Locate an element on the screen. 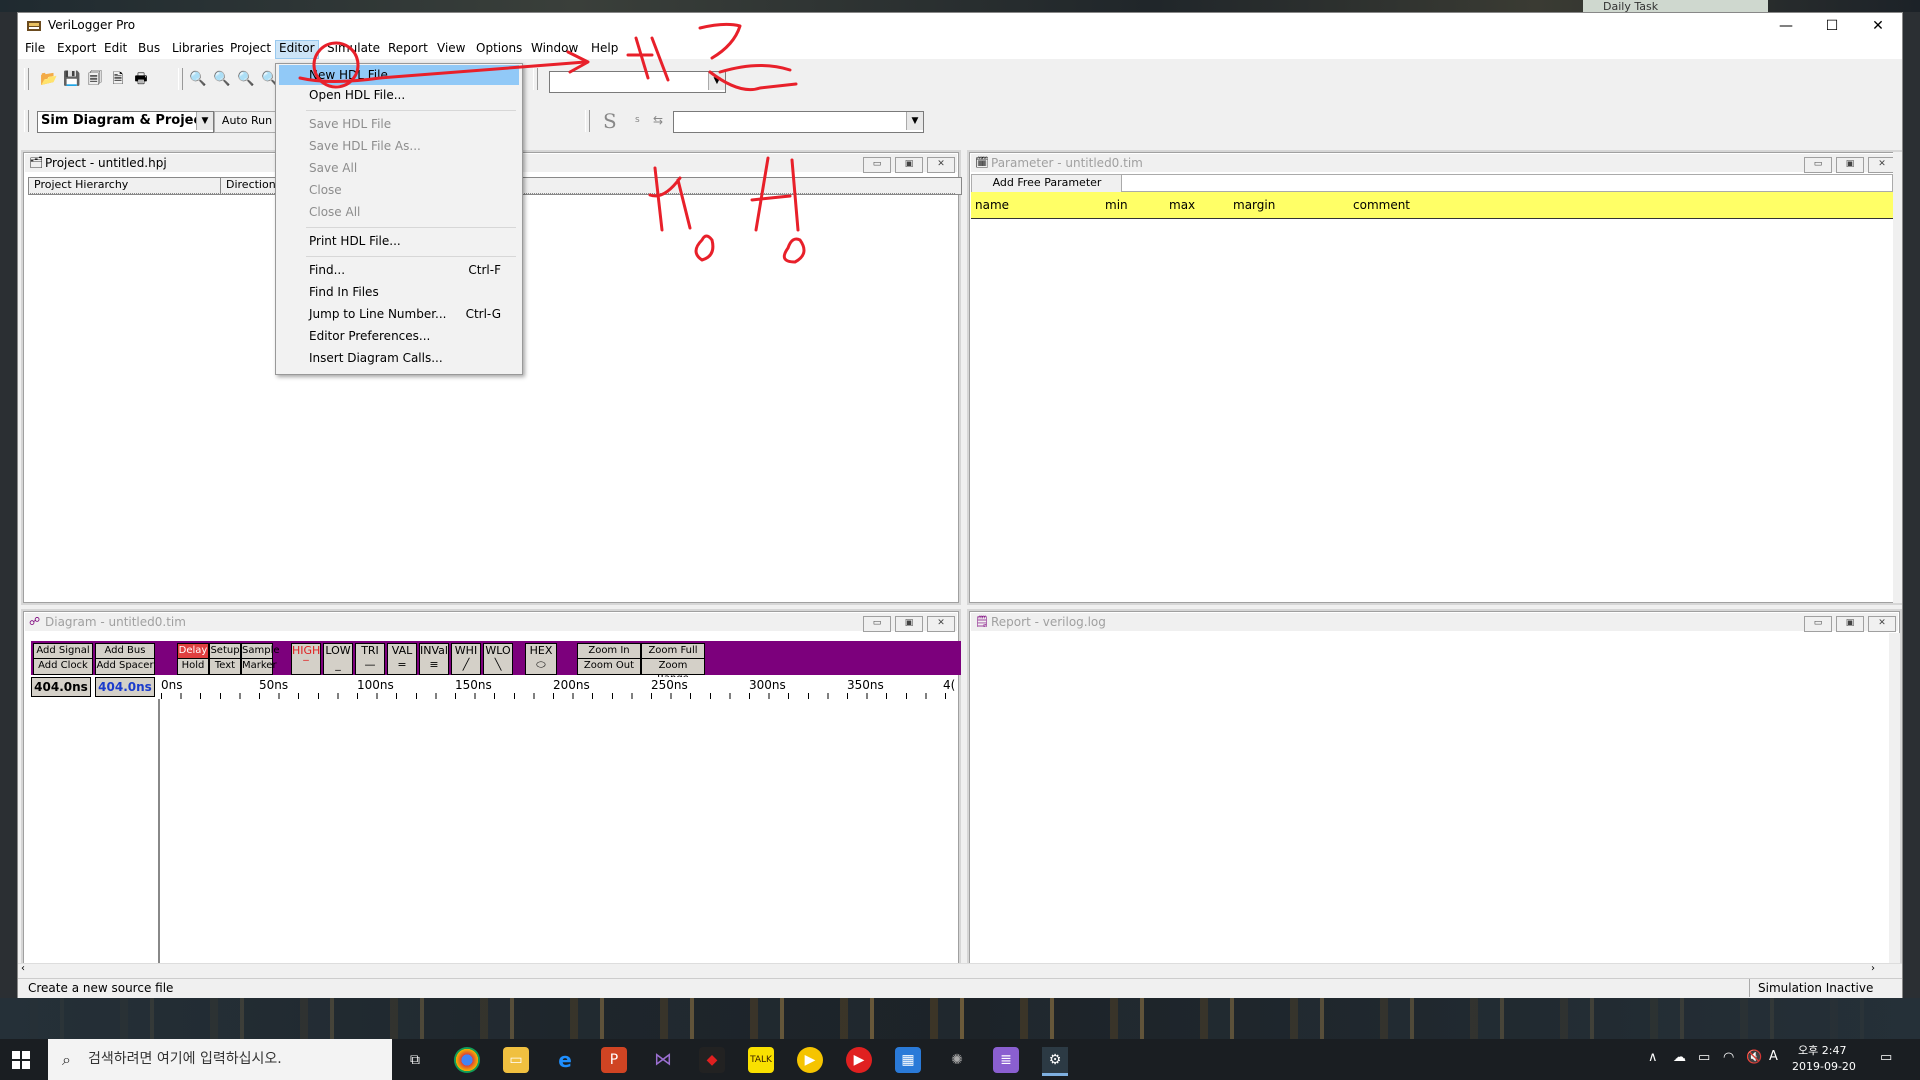 This screenshot has width=1920, height=1080. whi-button: WHI ╱ is located at coordinates (466, 659).